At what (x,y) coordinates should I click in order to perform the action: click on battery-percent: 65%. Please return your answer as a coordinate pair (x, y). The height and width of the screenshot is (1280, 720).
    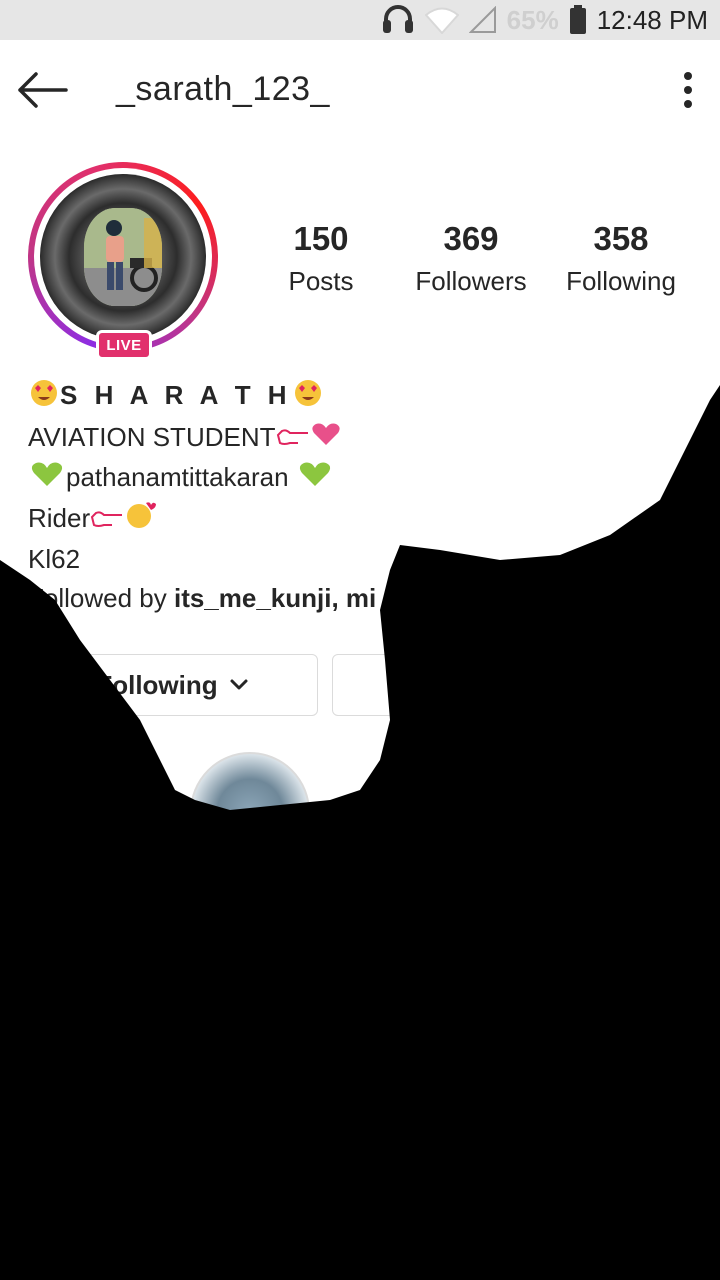
    Looking at the image, I should click on (532, 19).